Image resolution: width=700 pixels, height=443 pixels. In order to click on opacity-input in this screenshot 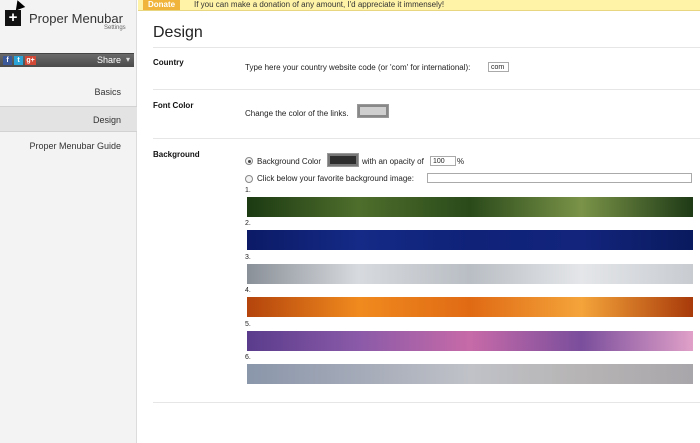, I will do `click(443, 161)`.